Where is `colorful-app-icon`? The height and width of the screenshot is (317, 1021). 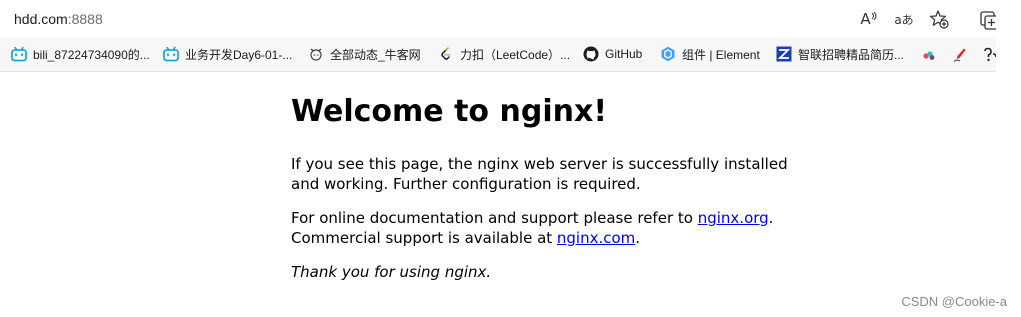 colorful-app-icon is located at coordinates (929, 55).